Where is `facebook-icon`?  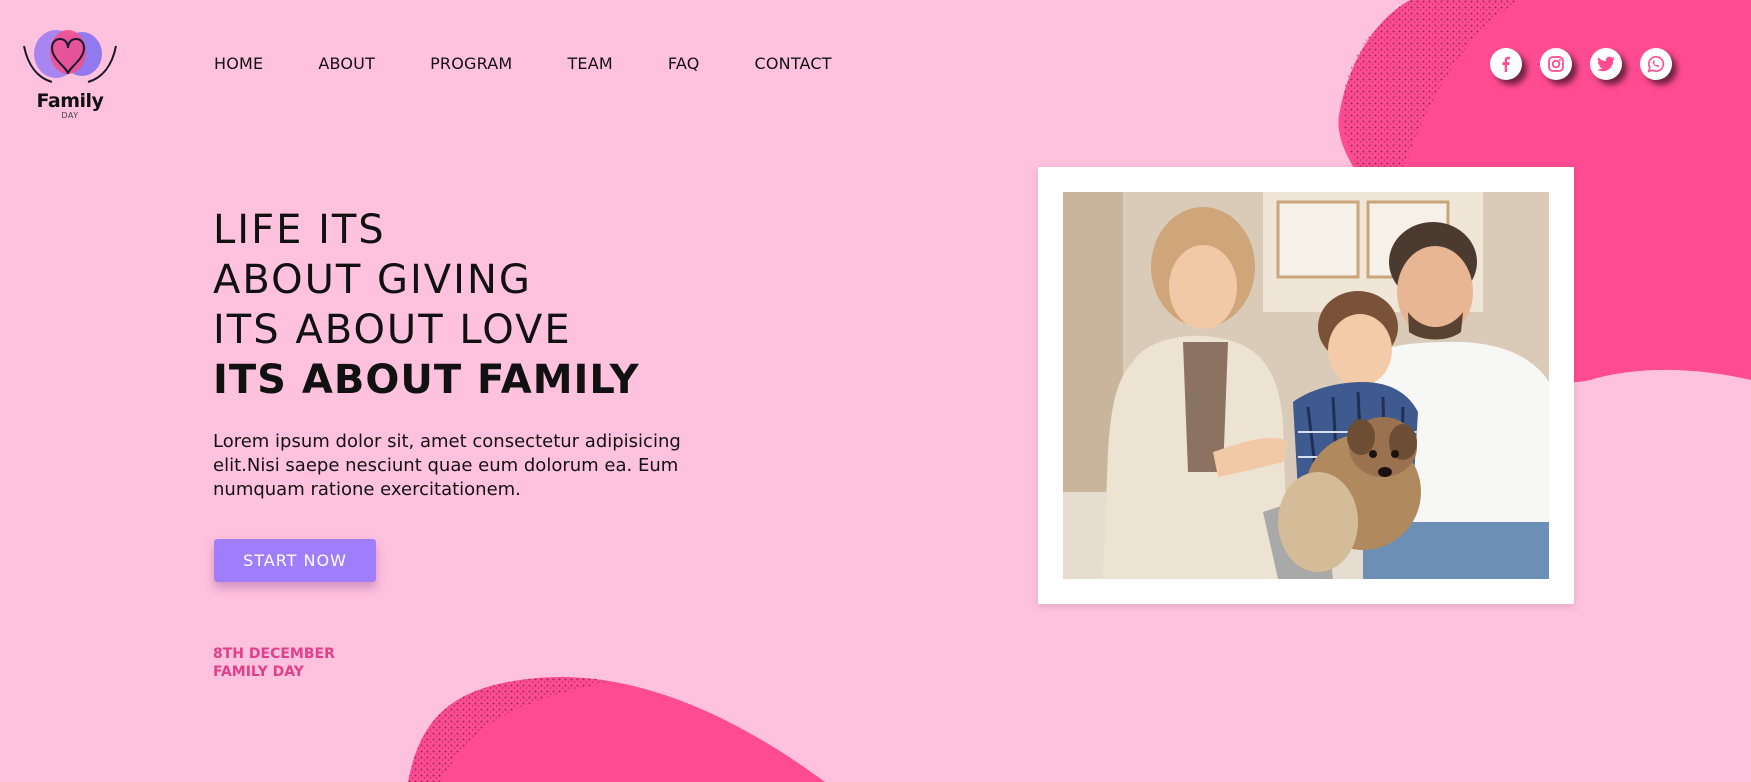 facebook-icon is located at coordinates (1506, 64).